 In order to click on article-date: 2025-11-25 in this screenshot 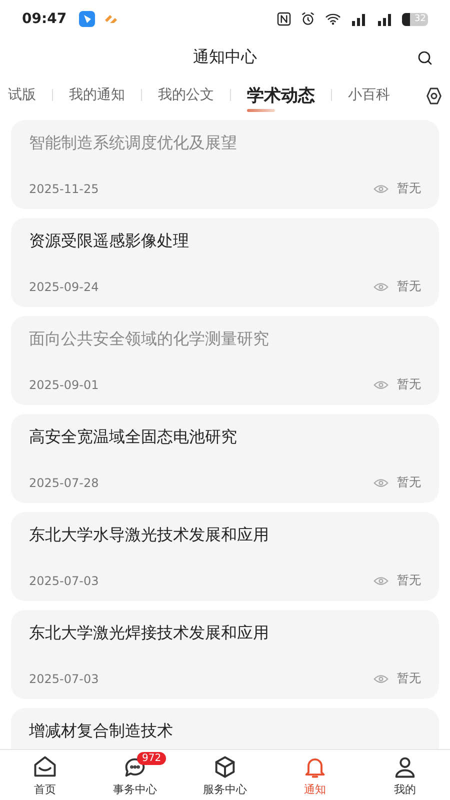, I will do `click(64, 189)`.